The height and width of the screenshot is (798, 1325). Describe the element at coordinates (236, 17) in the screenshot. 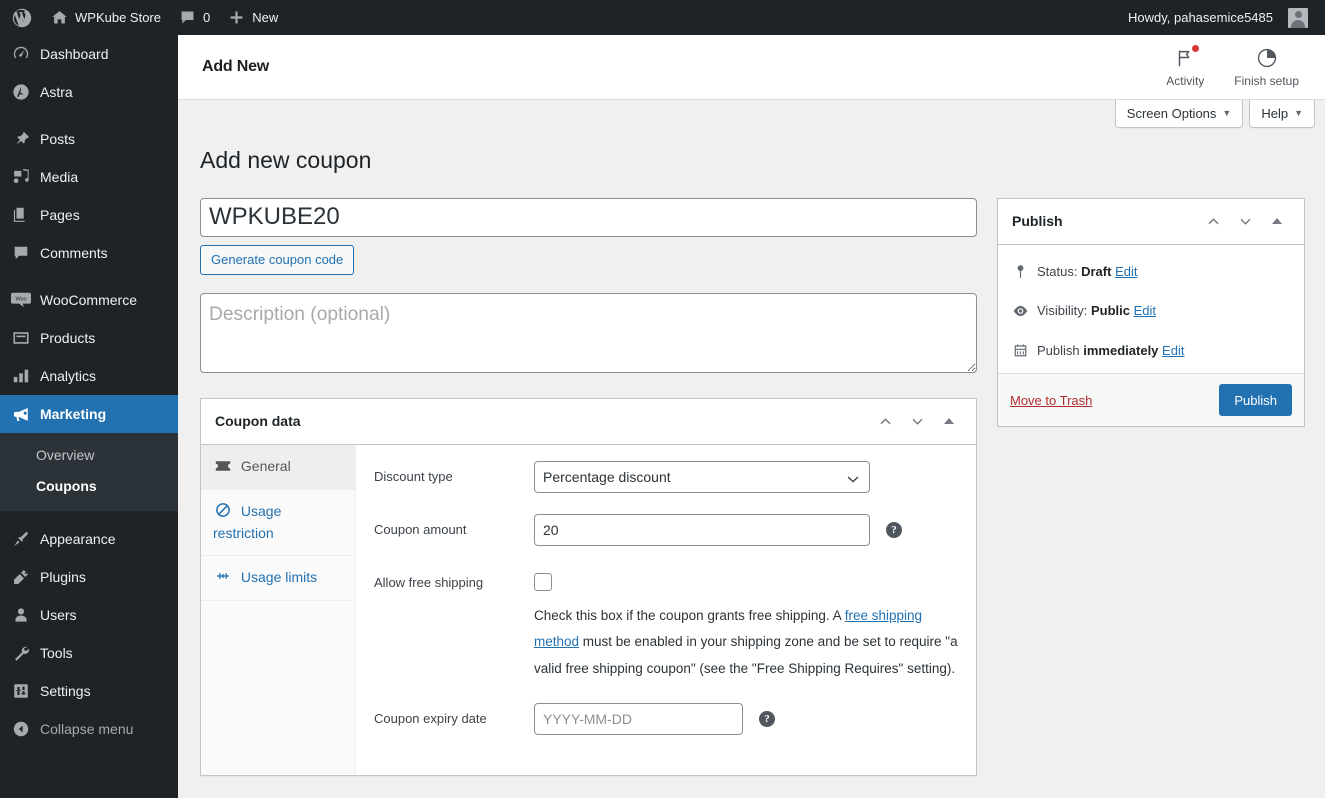

I see `plus-icon` at that location.